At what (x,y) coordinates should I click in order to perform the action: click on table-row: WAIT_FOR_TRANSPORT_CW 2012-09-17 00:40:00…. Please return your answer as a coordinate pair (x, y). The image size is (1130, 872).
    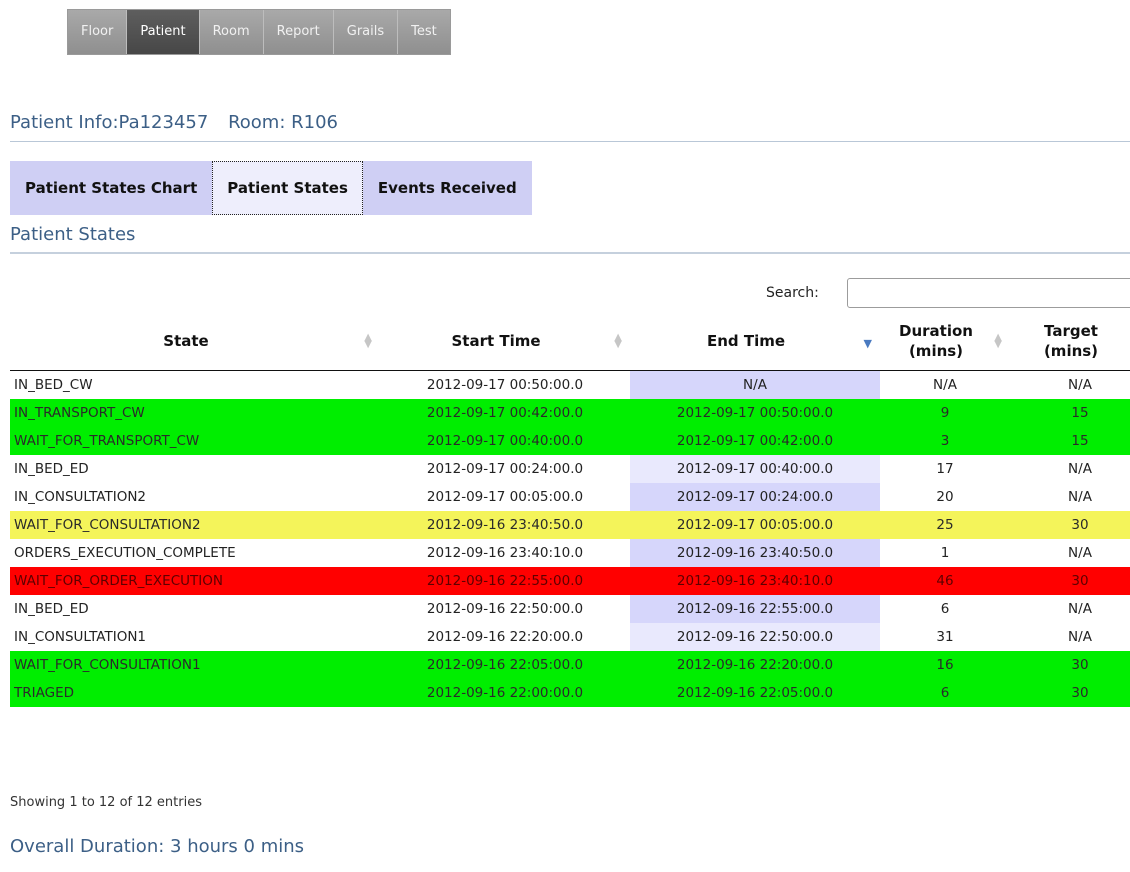
    Looking at the image, I should click on (570, 441).